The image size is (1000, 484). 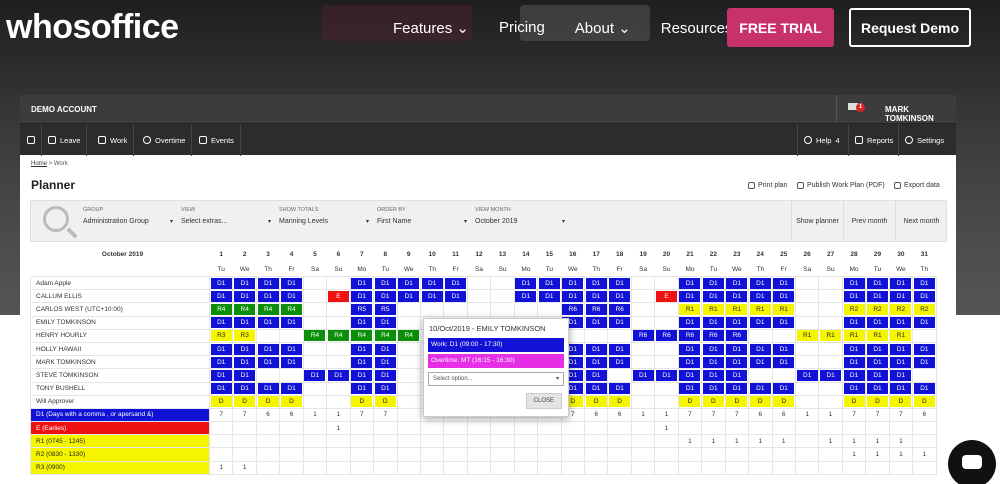 What do you see at coordinates (543, 401) in the screenshot?
I see `popup-close-button: CLOSE` at bounding box center [543, 401].